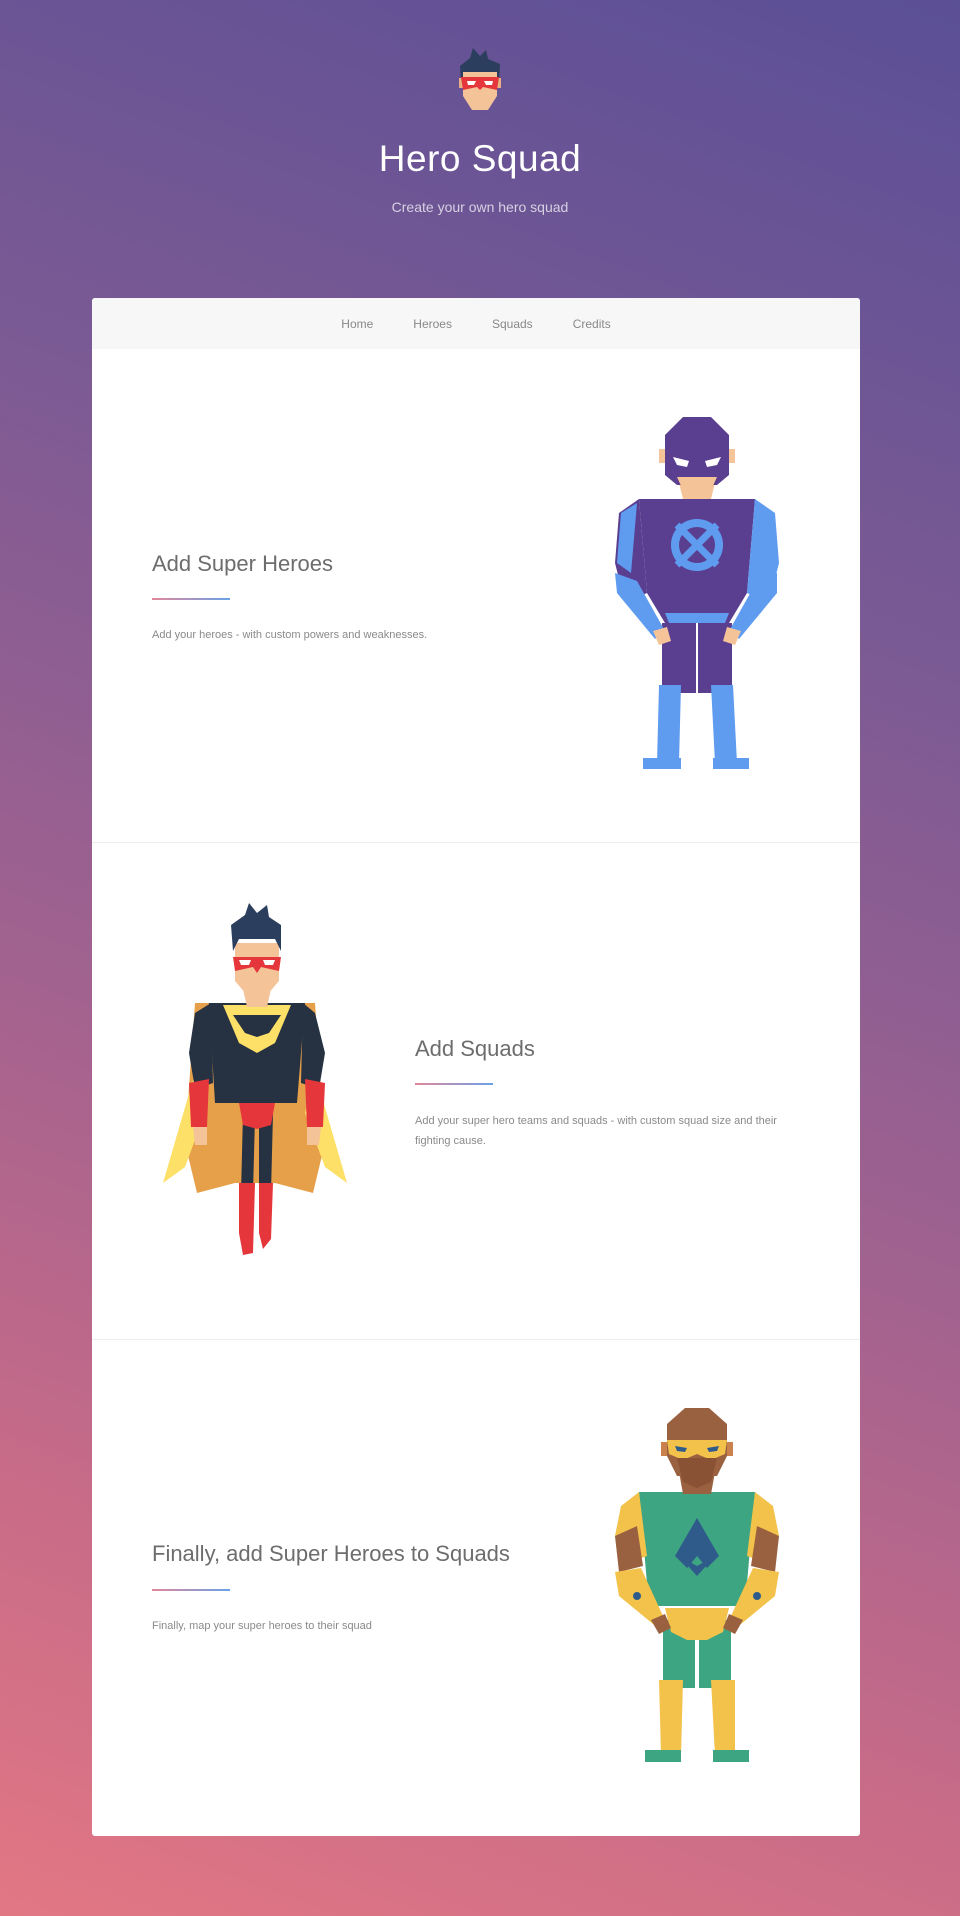 The width and height of the screenshot is (960, 1916). Describe the element at coordinates (480, 207) in the screenshot. I see `site-tagline: Create your own hero squad` at that location.